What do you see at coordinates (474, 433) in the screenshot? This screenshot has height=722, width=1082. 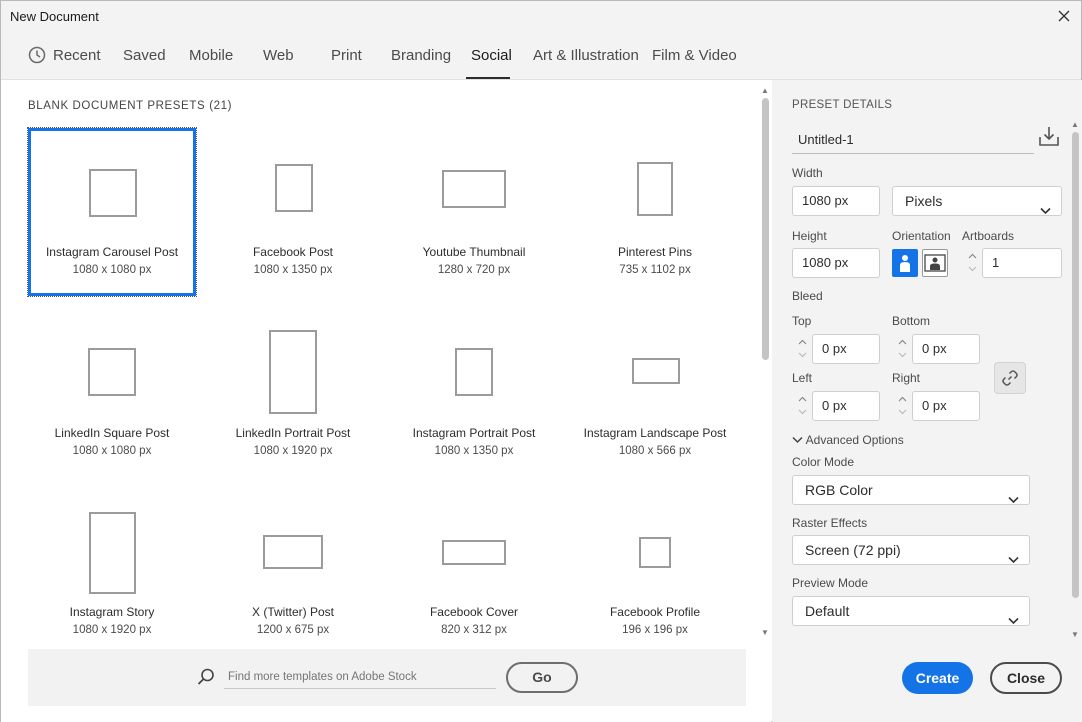 I see `preset-name: Instagram Portrait Post` at bounding box center [474, 433].